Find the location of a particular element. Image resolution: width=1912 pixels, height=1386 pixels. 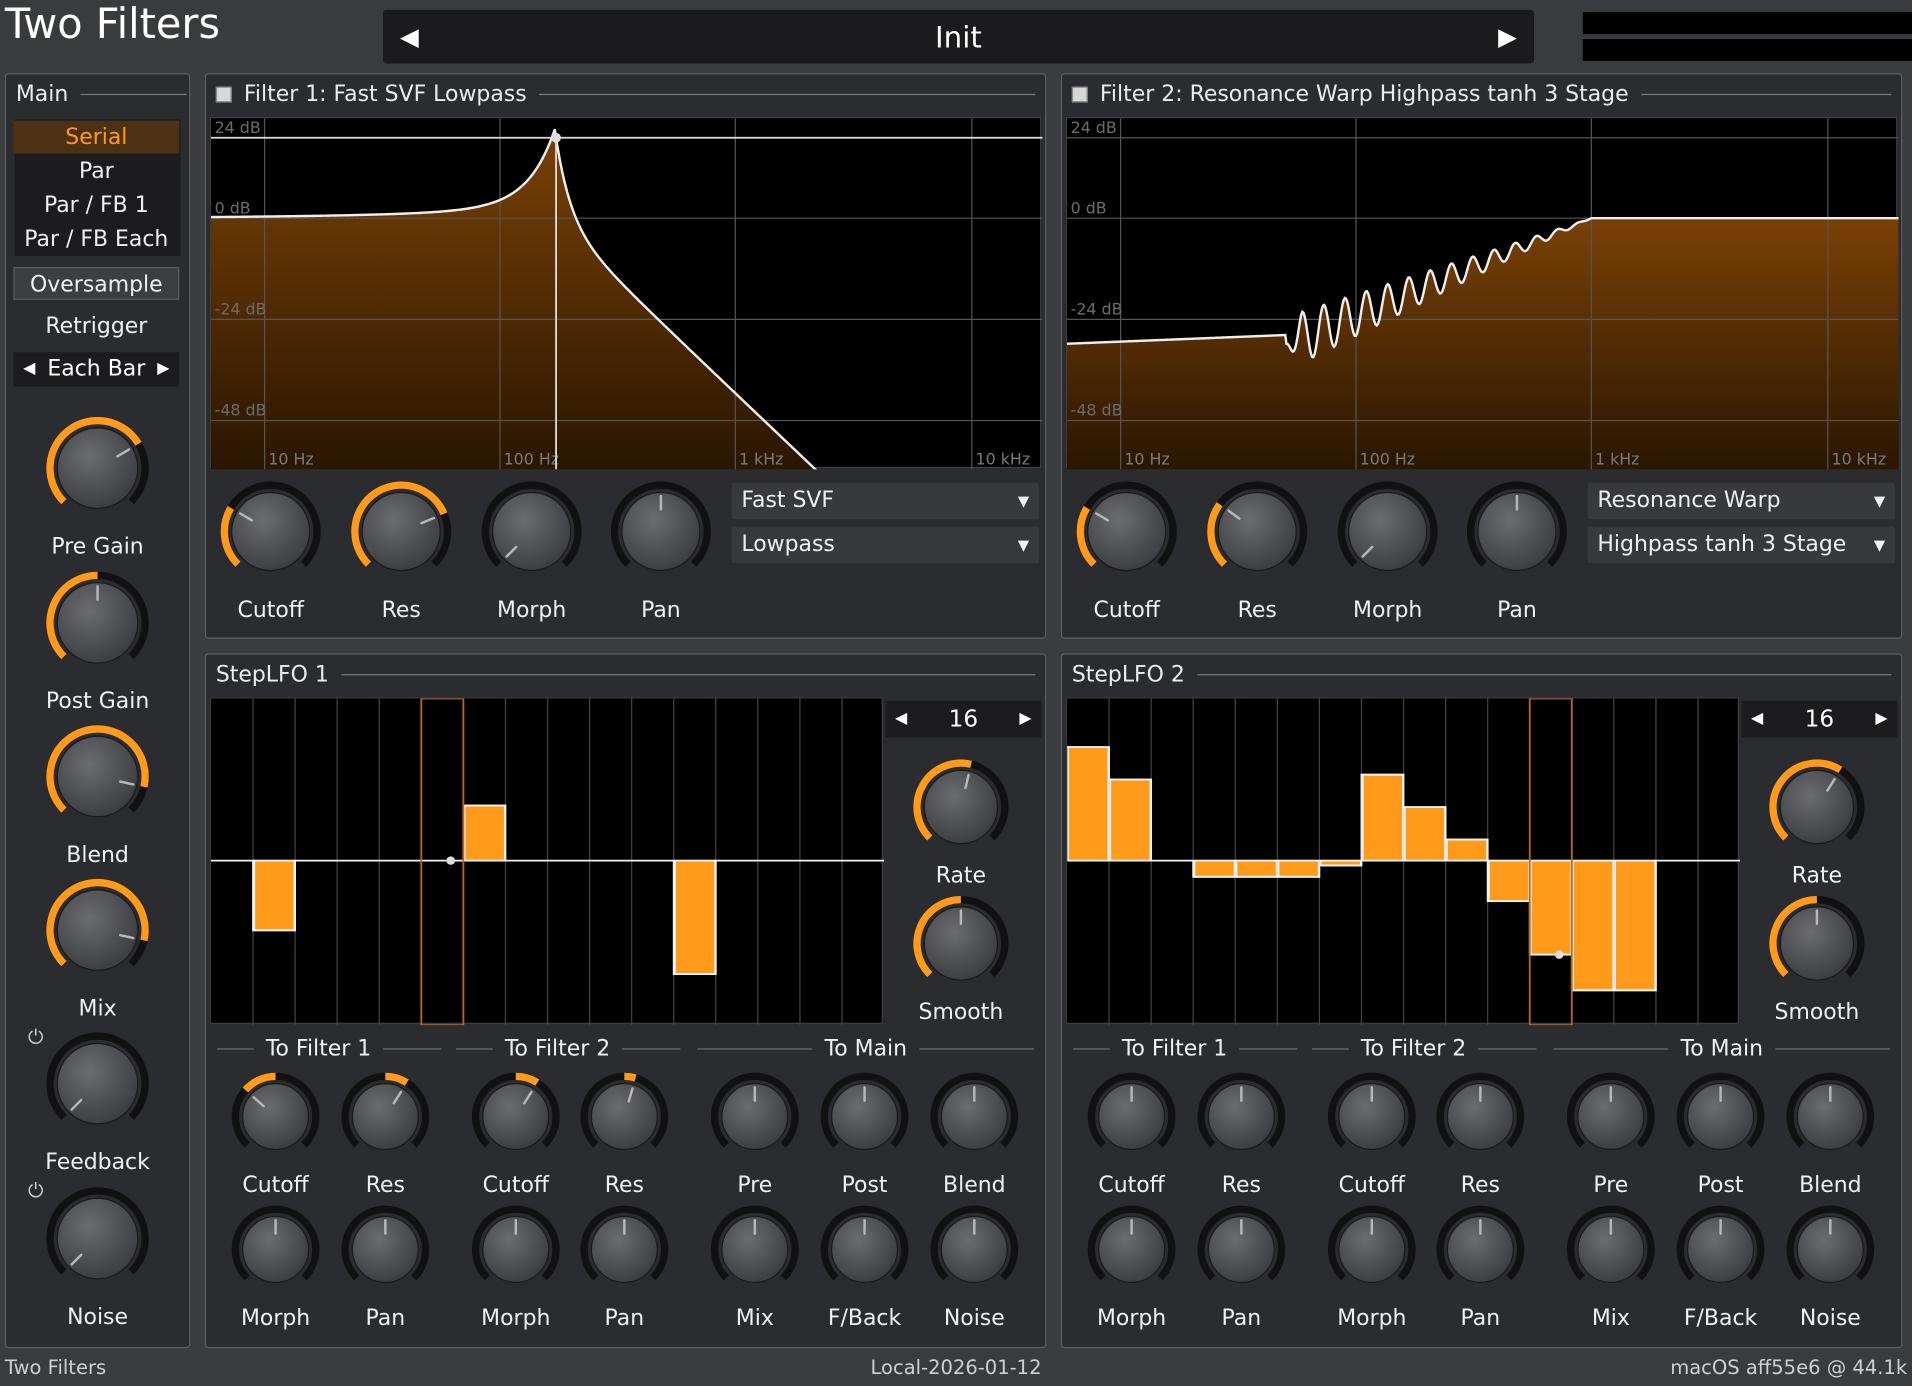

lfo2-mod-r1-2-knob is located at coordinates (1371, 1116).